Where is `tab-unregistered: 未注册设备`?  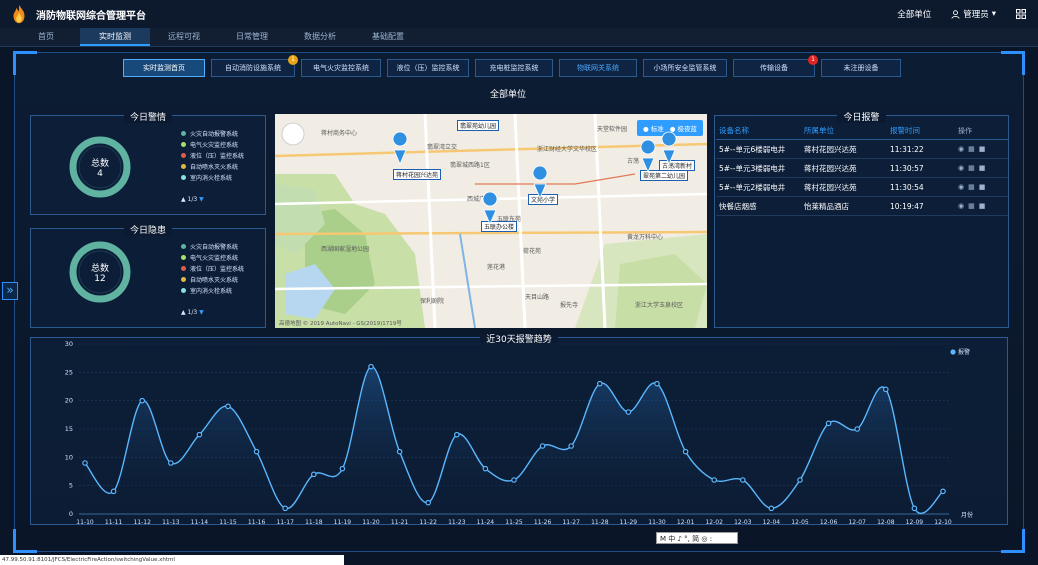 tab-unregistered: 未注册设备 is located at coordinates (861, 68).